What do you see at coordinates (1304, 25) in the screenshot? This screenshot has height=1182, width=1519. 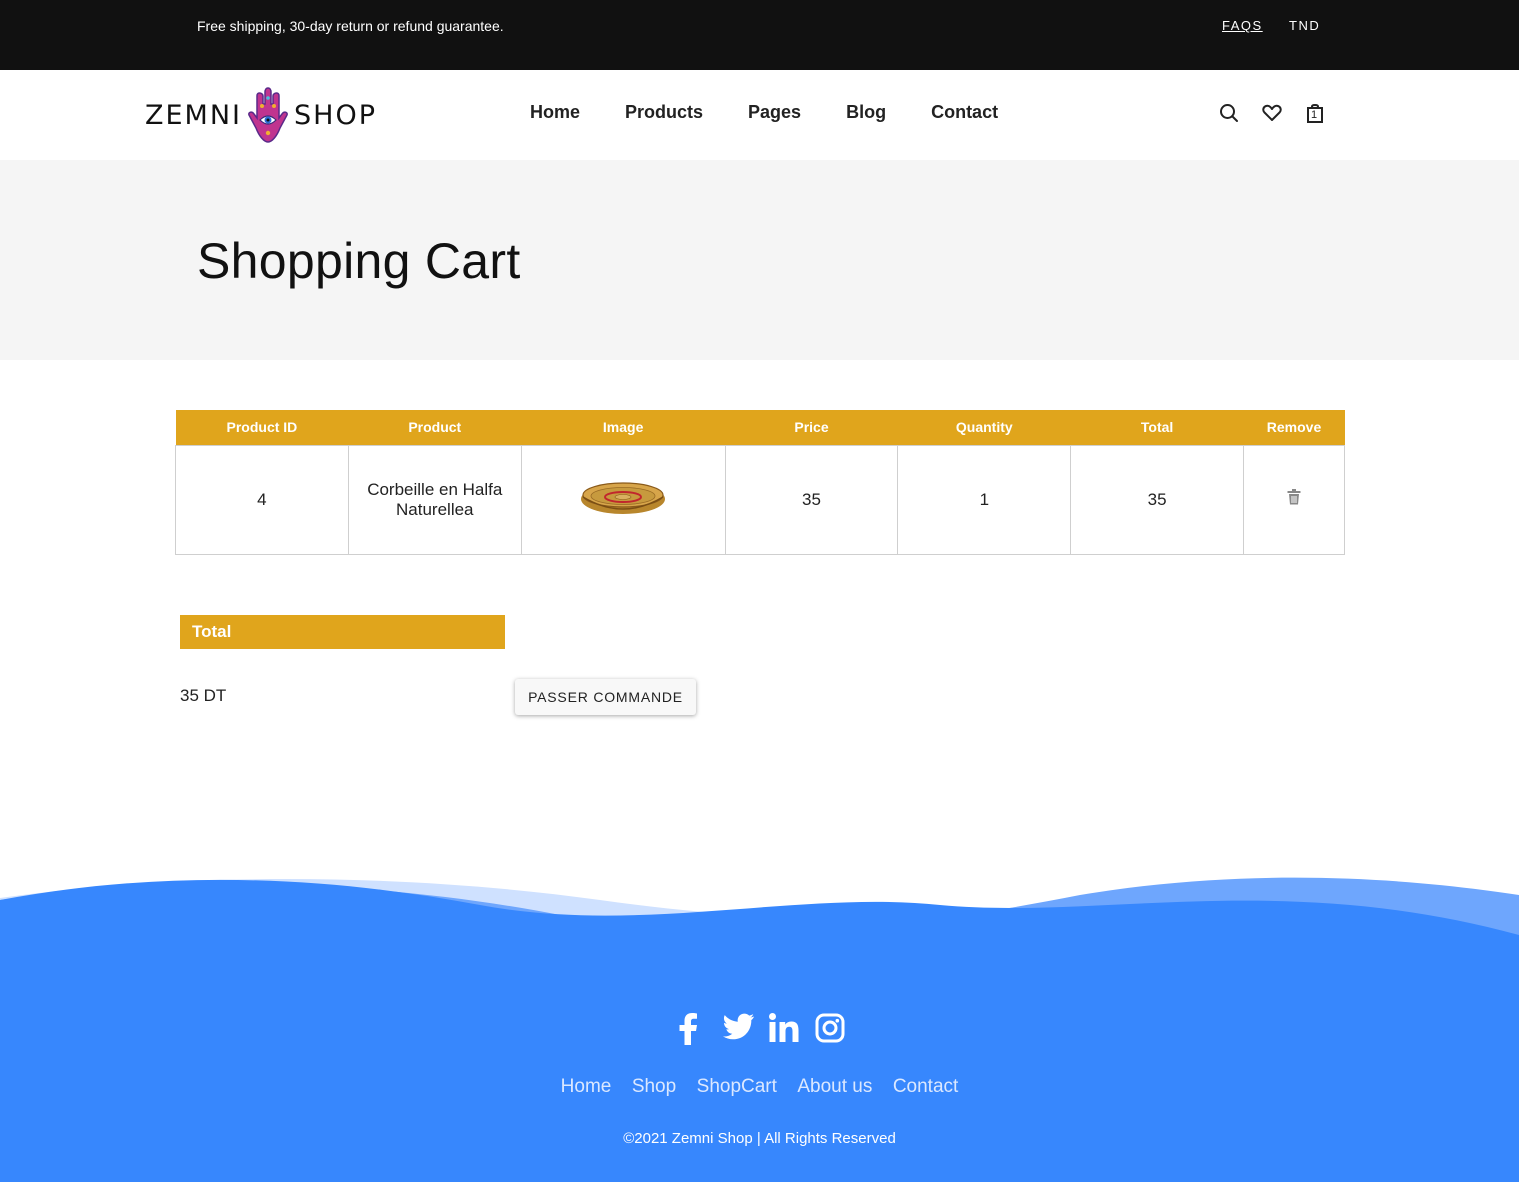 I see `currency-selector: TND` at bounding box center [1304, 25].